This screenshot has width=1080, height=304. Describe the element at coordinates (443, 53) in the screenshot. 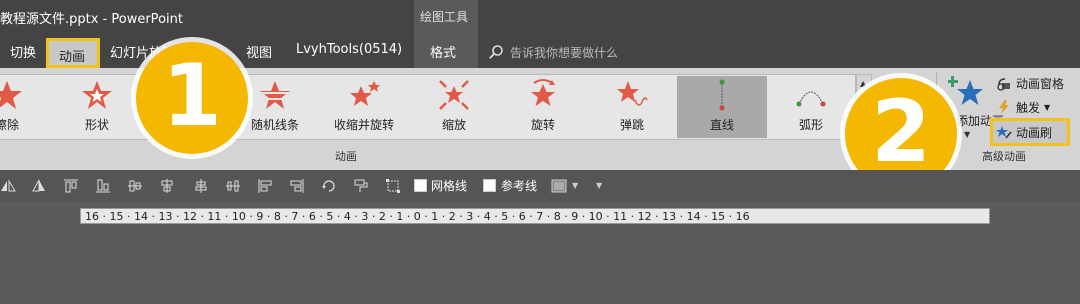

I see `tab-format-label: 格式` at that location.